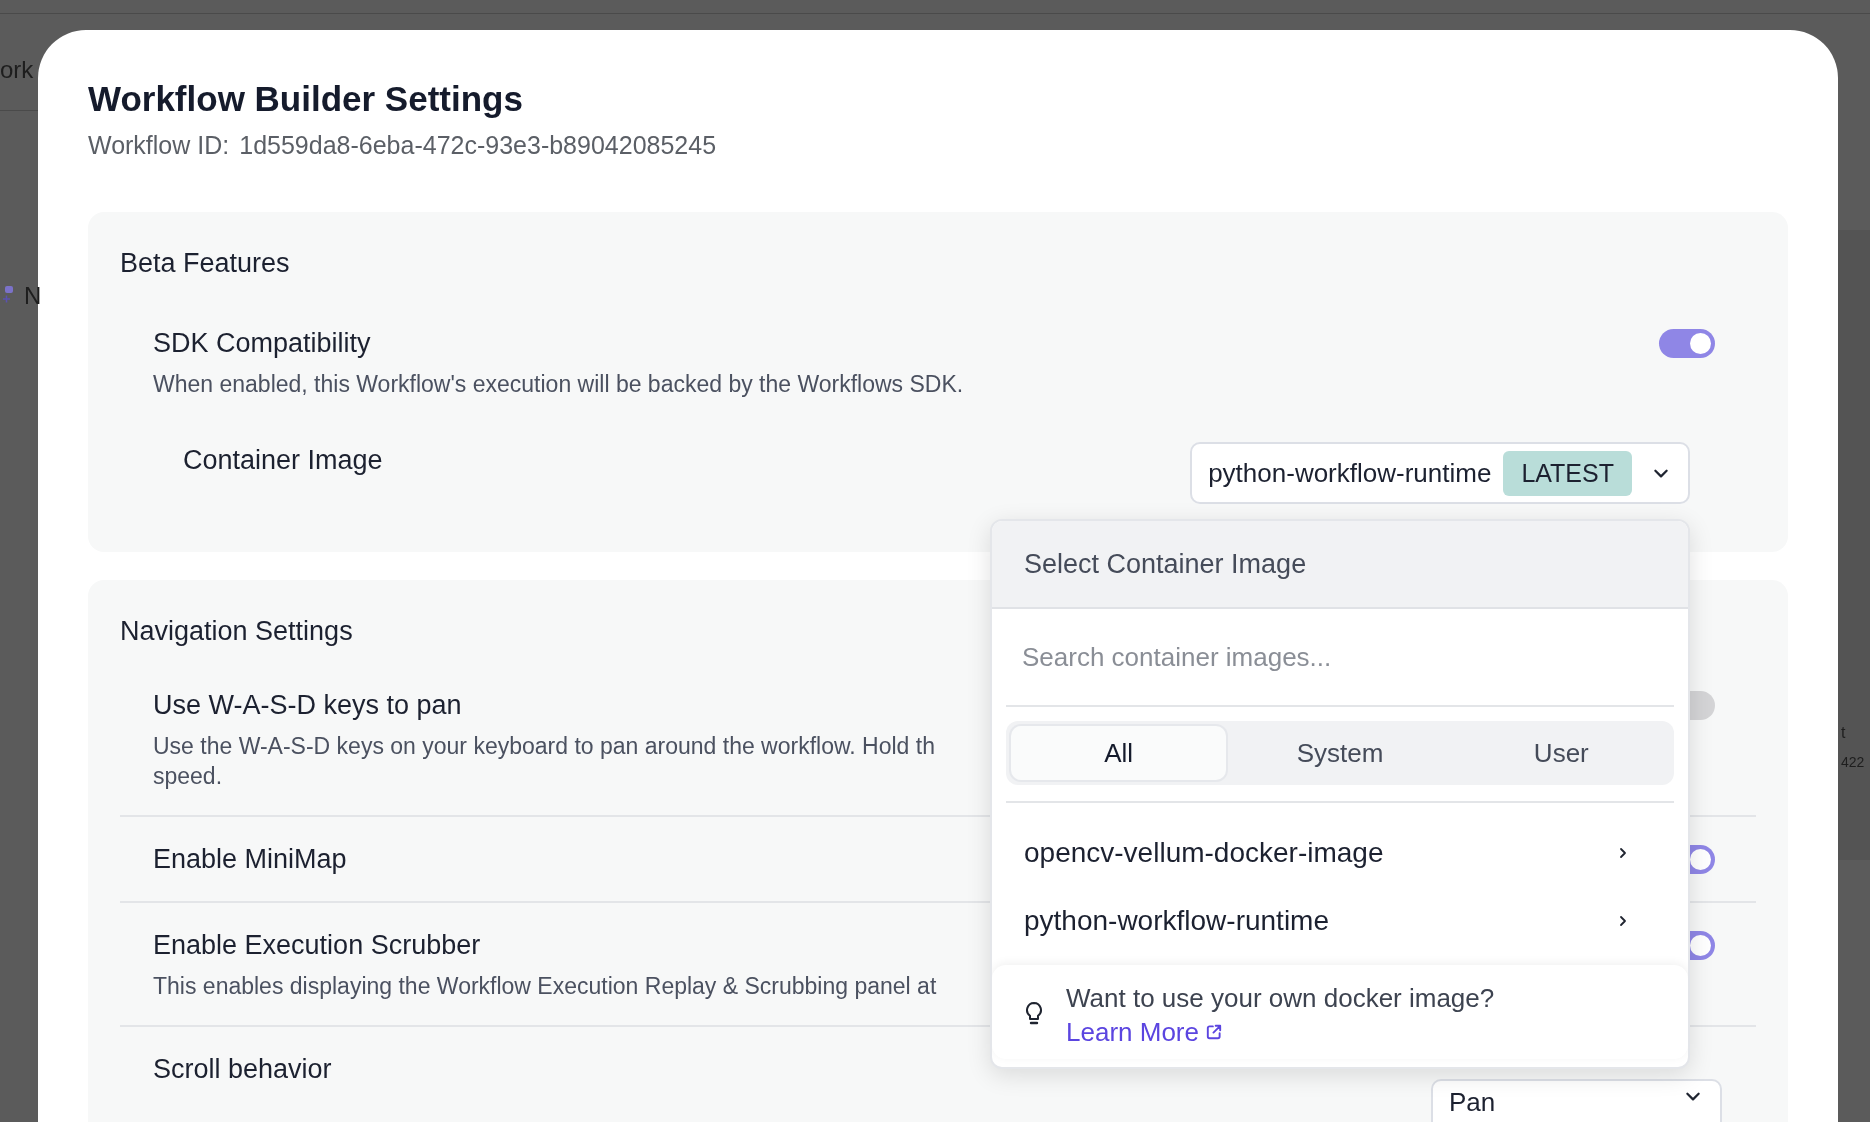 The height and width of the screenshot is (1122, 1870). What do you see at coordinates (1280, 998) in the screenshot?
I see `tip-text: Want to use your own docker image?` at bounding box center [1280, 998].